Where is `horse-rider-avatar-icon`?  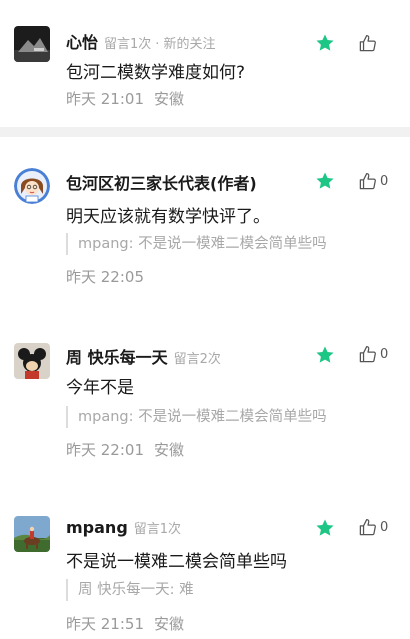
horse-rider-avatar-icon is located at coordinates (32, 534).